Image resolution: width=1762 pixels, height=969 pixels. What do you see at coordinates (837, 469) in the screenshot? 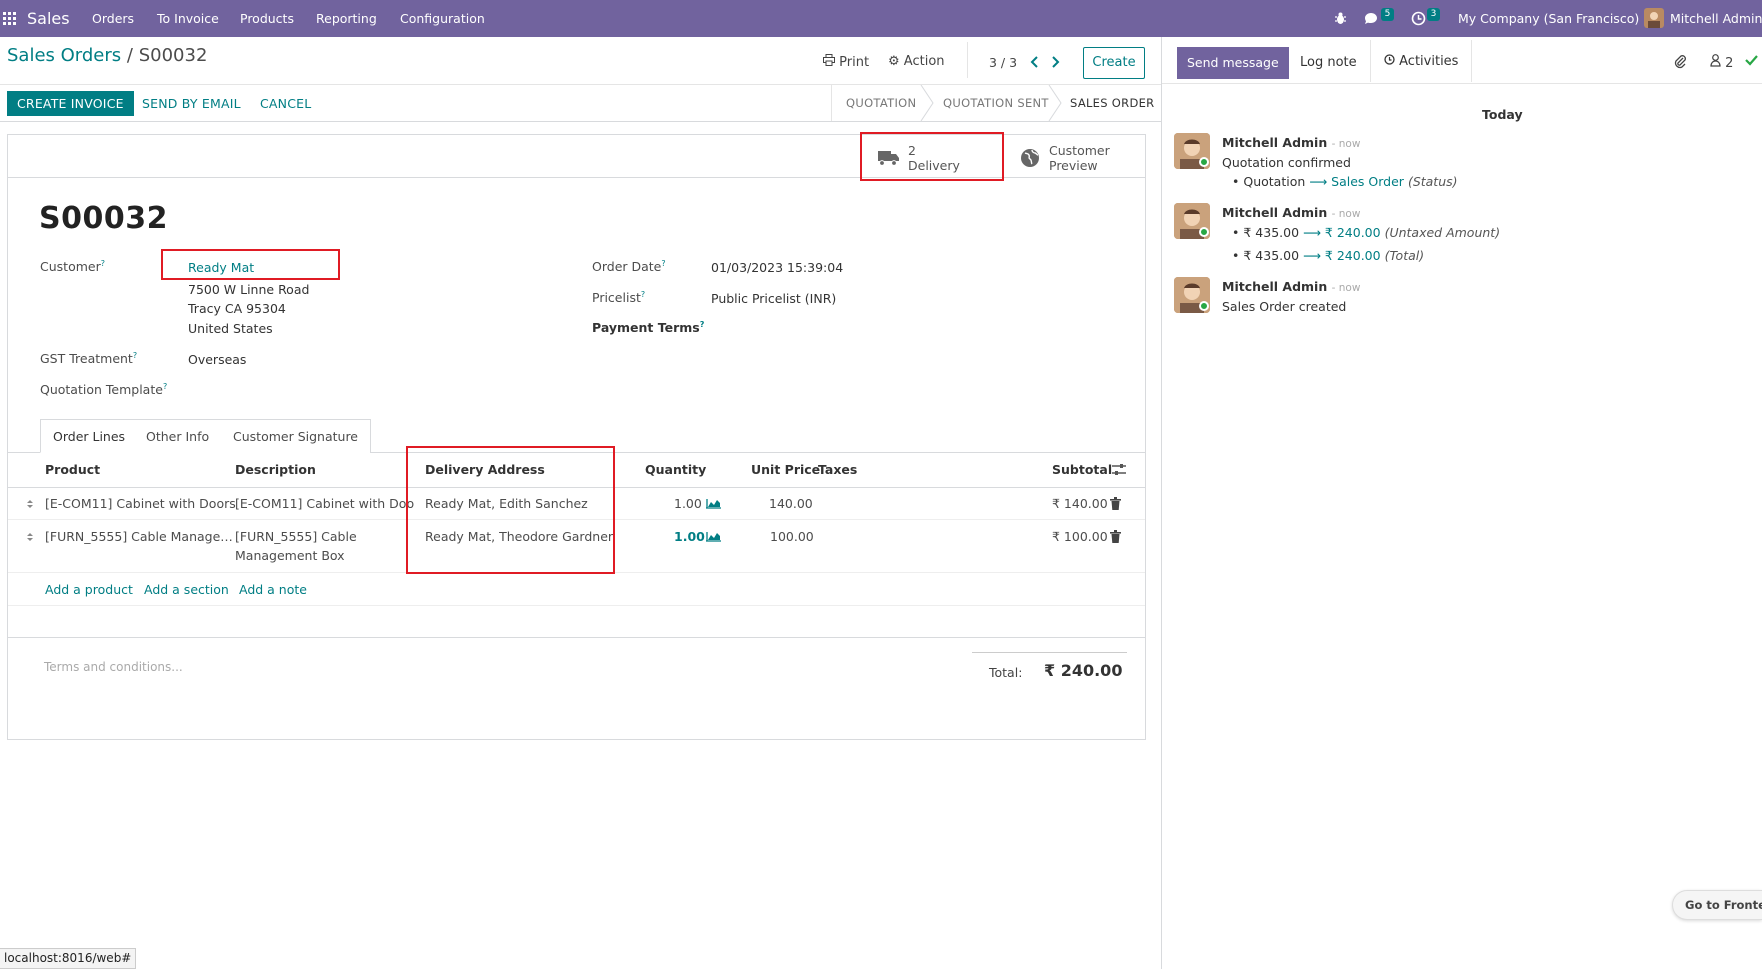
I see `col-taxes: Taxes` at bounding box center [837, 469].